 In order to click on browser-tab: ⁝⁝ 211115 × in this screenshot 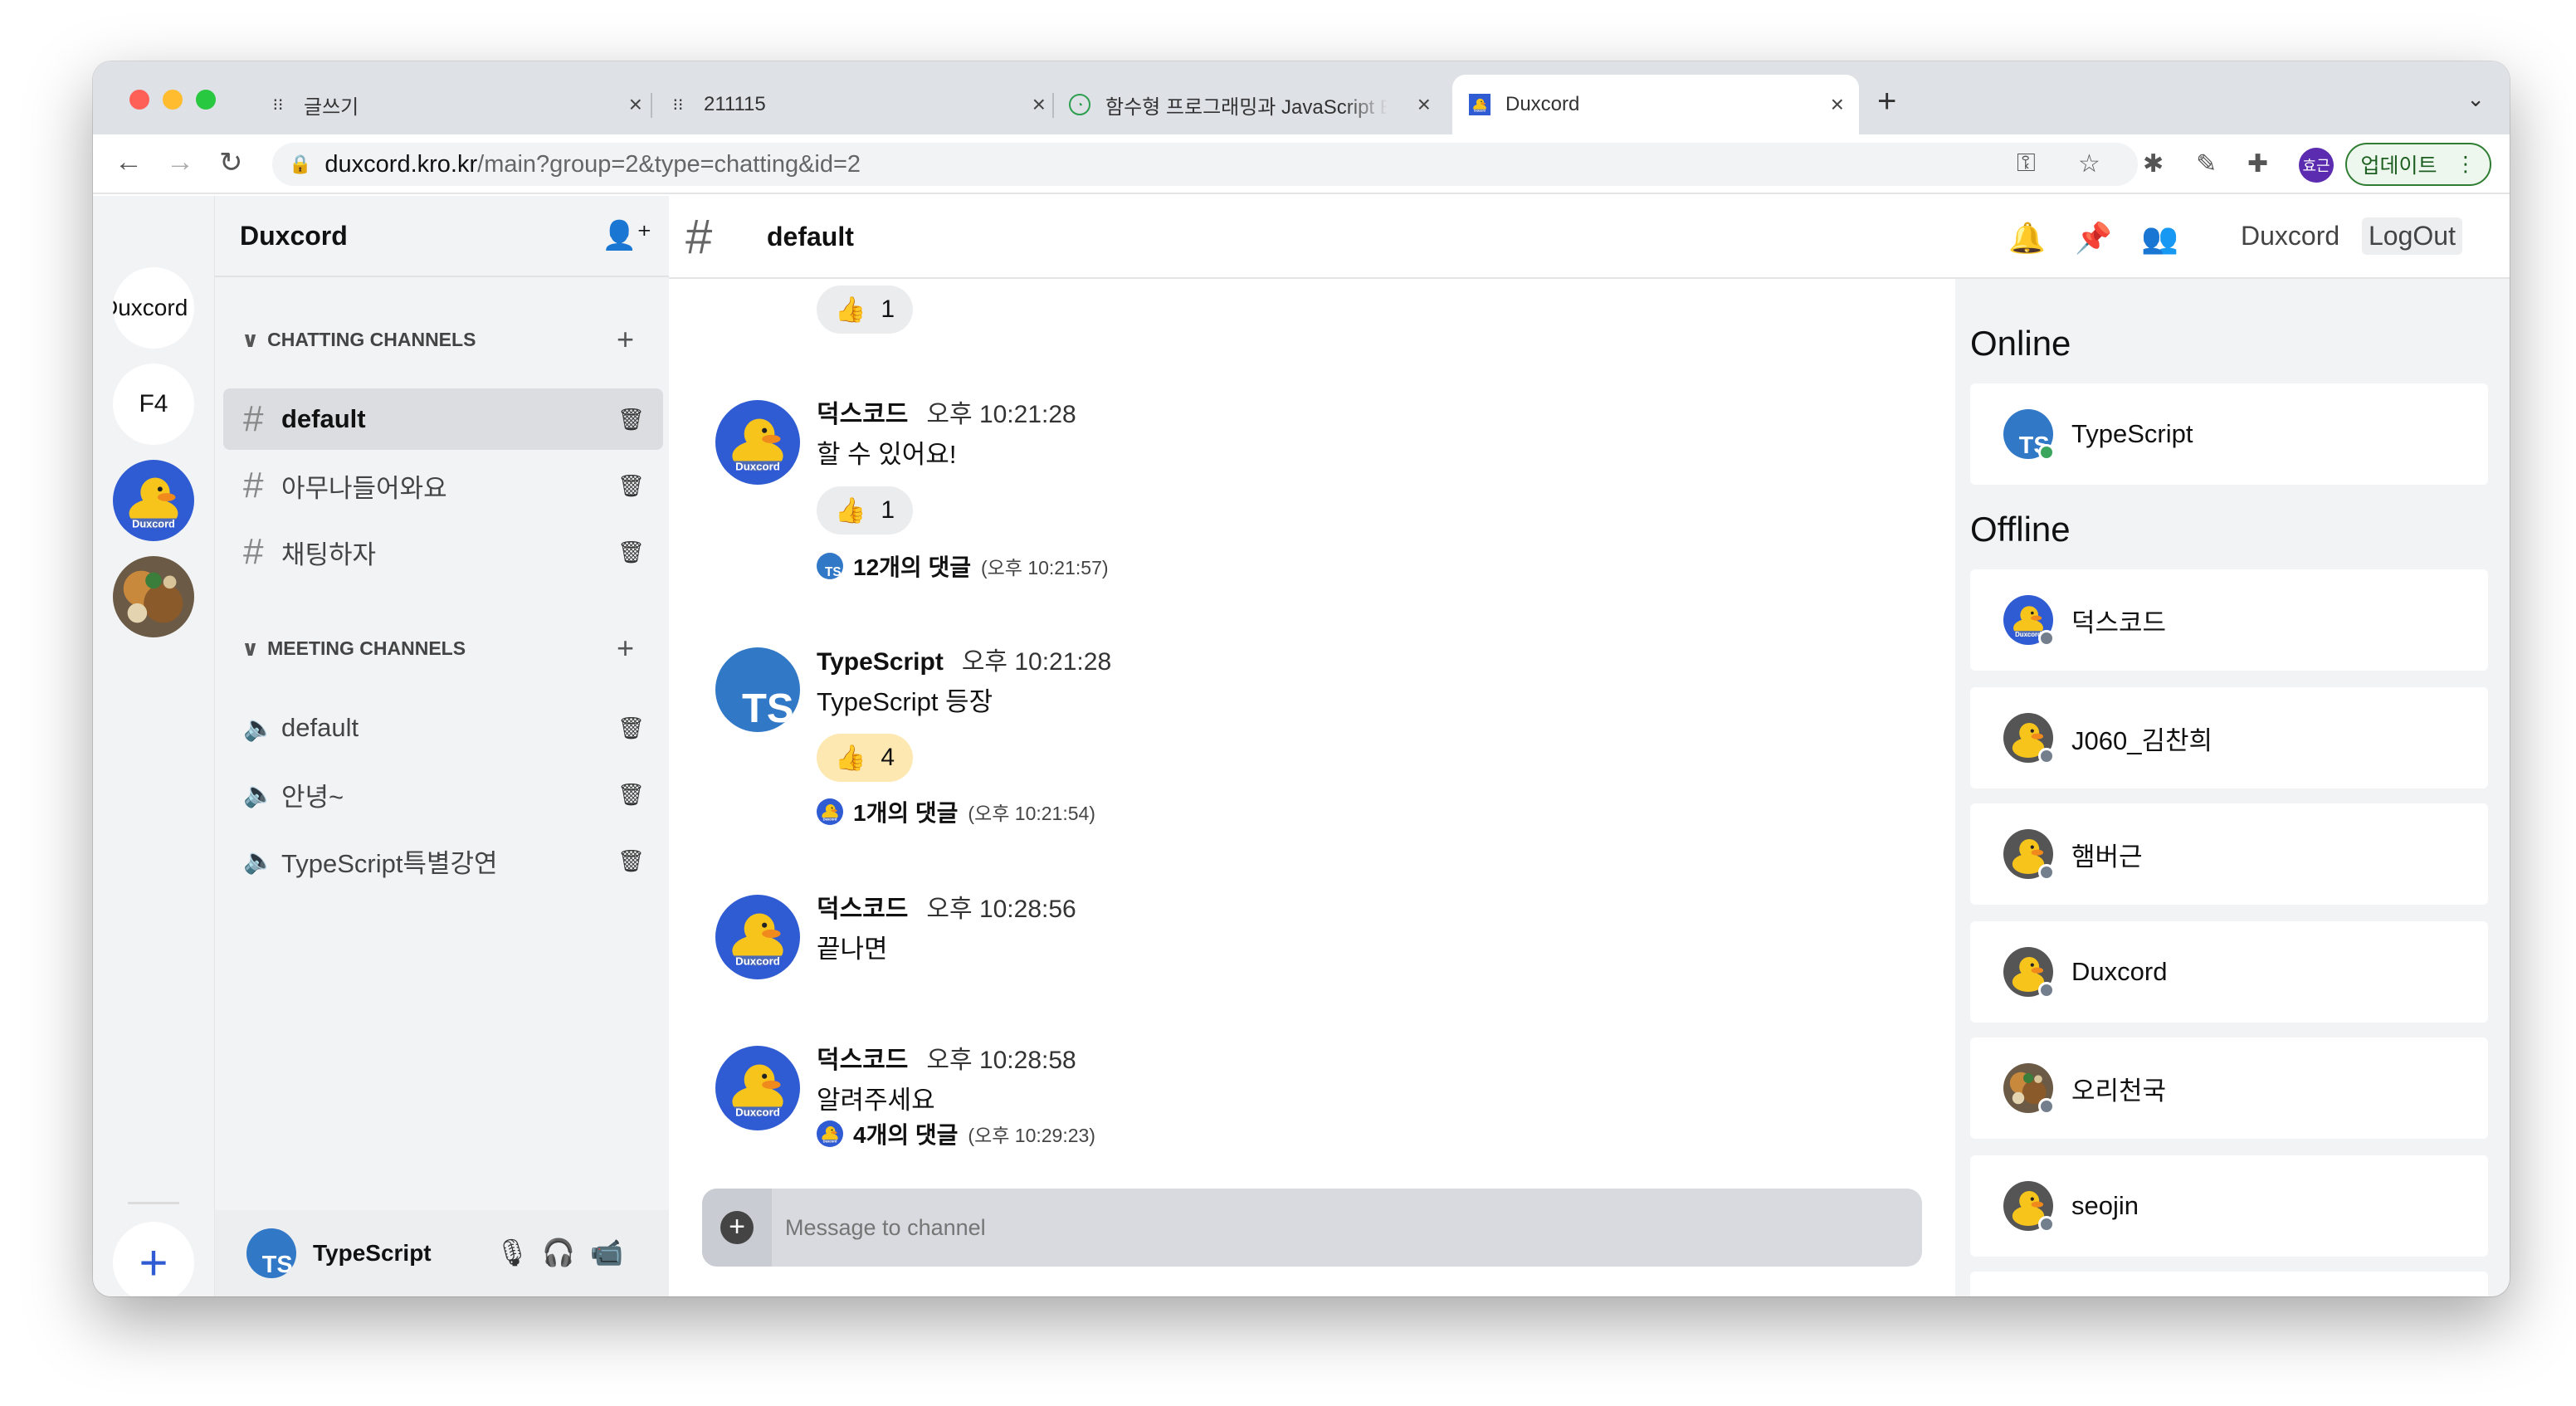, I will do `click(864, 104)`.